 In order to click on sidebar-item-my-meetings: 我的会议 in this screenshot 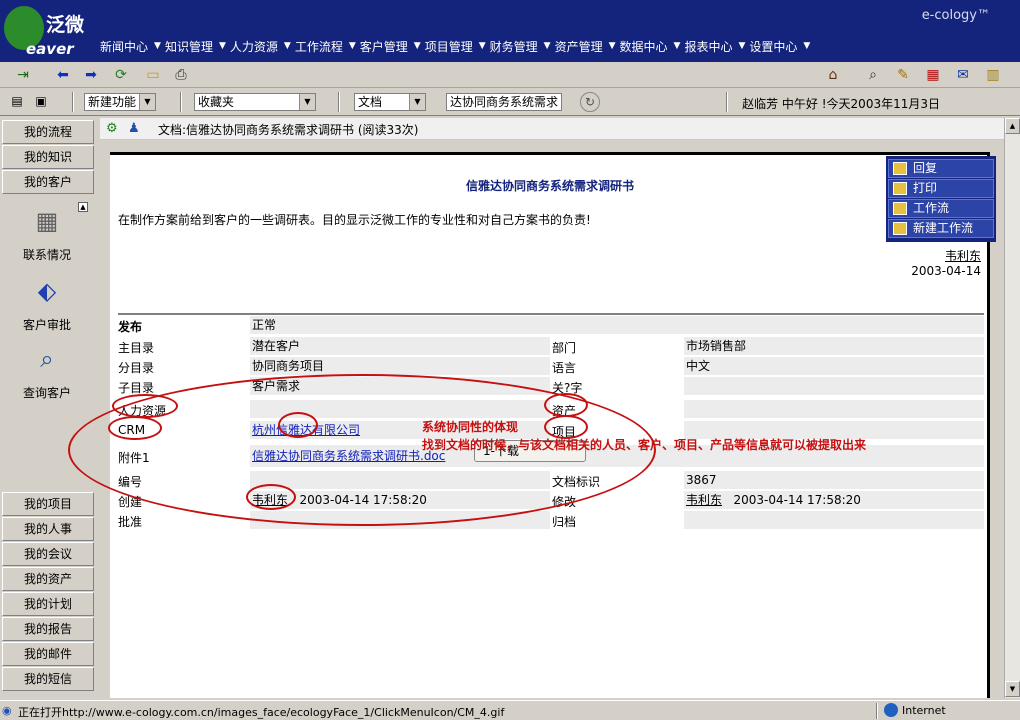, I will do `click(48, 554)`.